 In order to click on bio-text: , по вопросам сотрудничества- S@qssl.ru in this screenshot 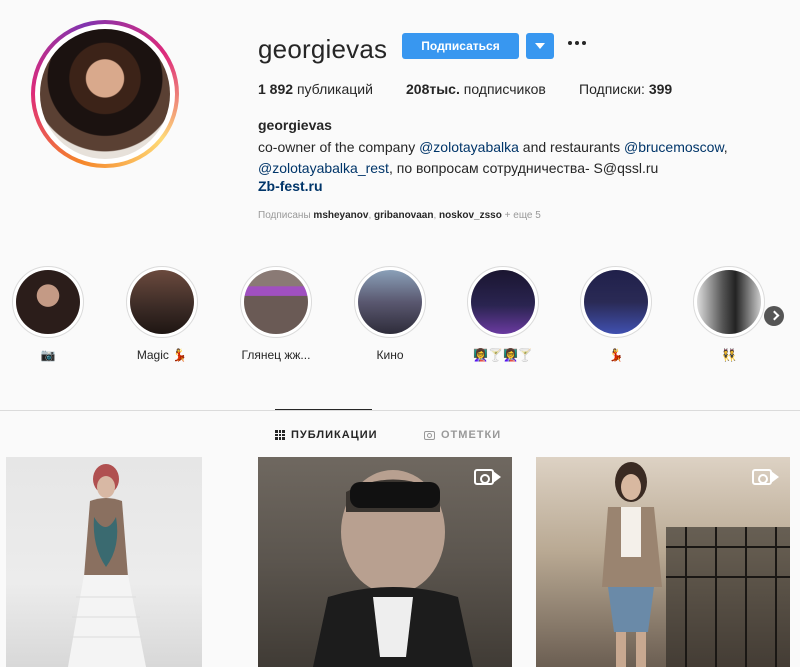, I will do `click(523, 168)`.